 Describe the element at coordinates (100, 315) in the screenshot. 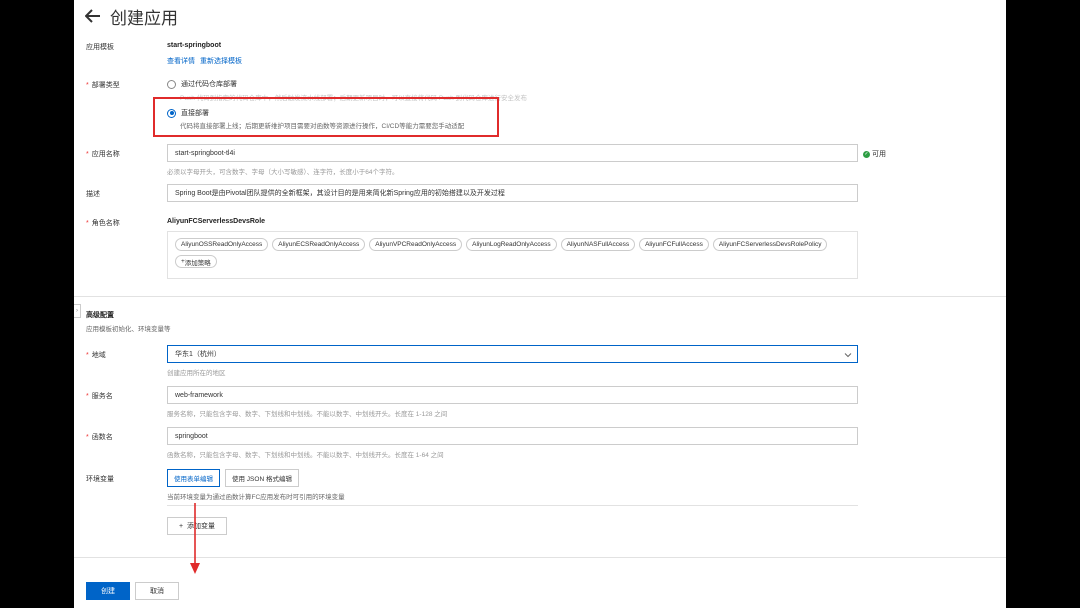

I see `advanced-title: 高级配置` at that location.